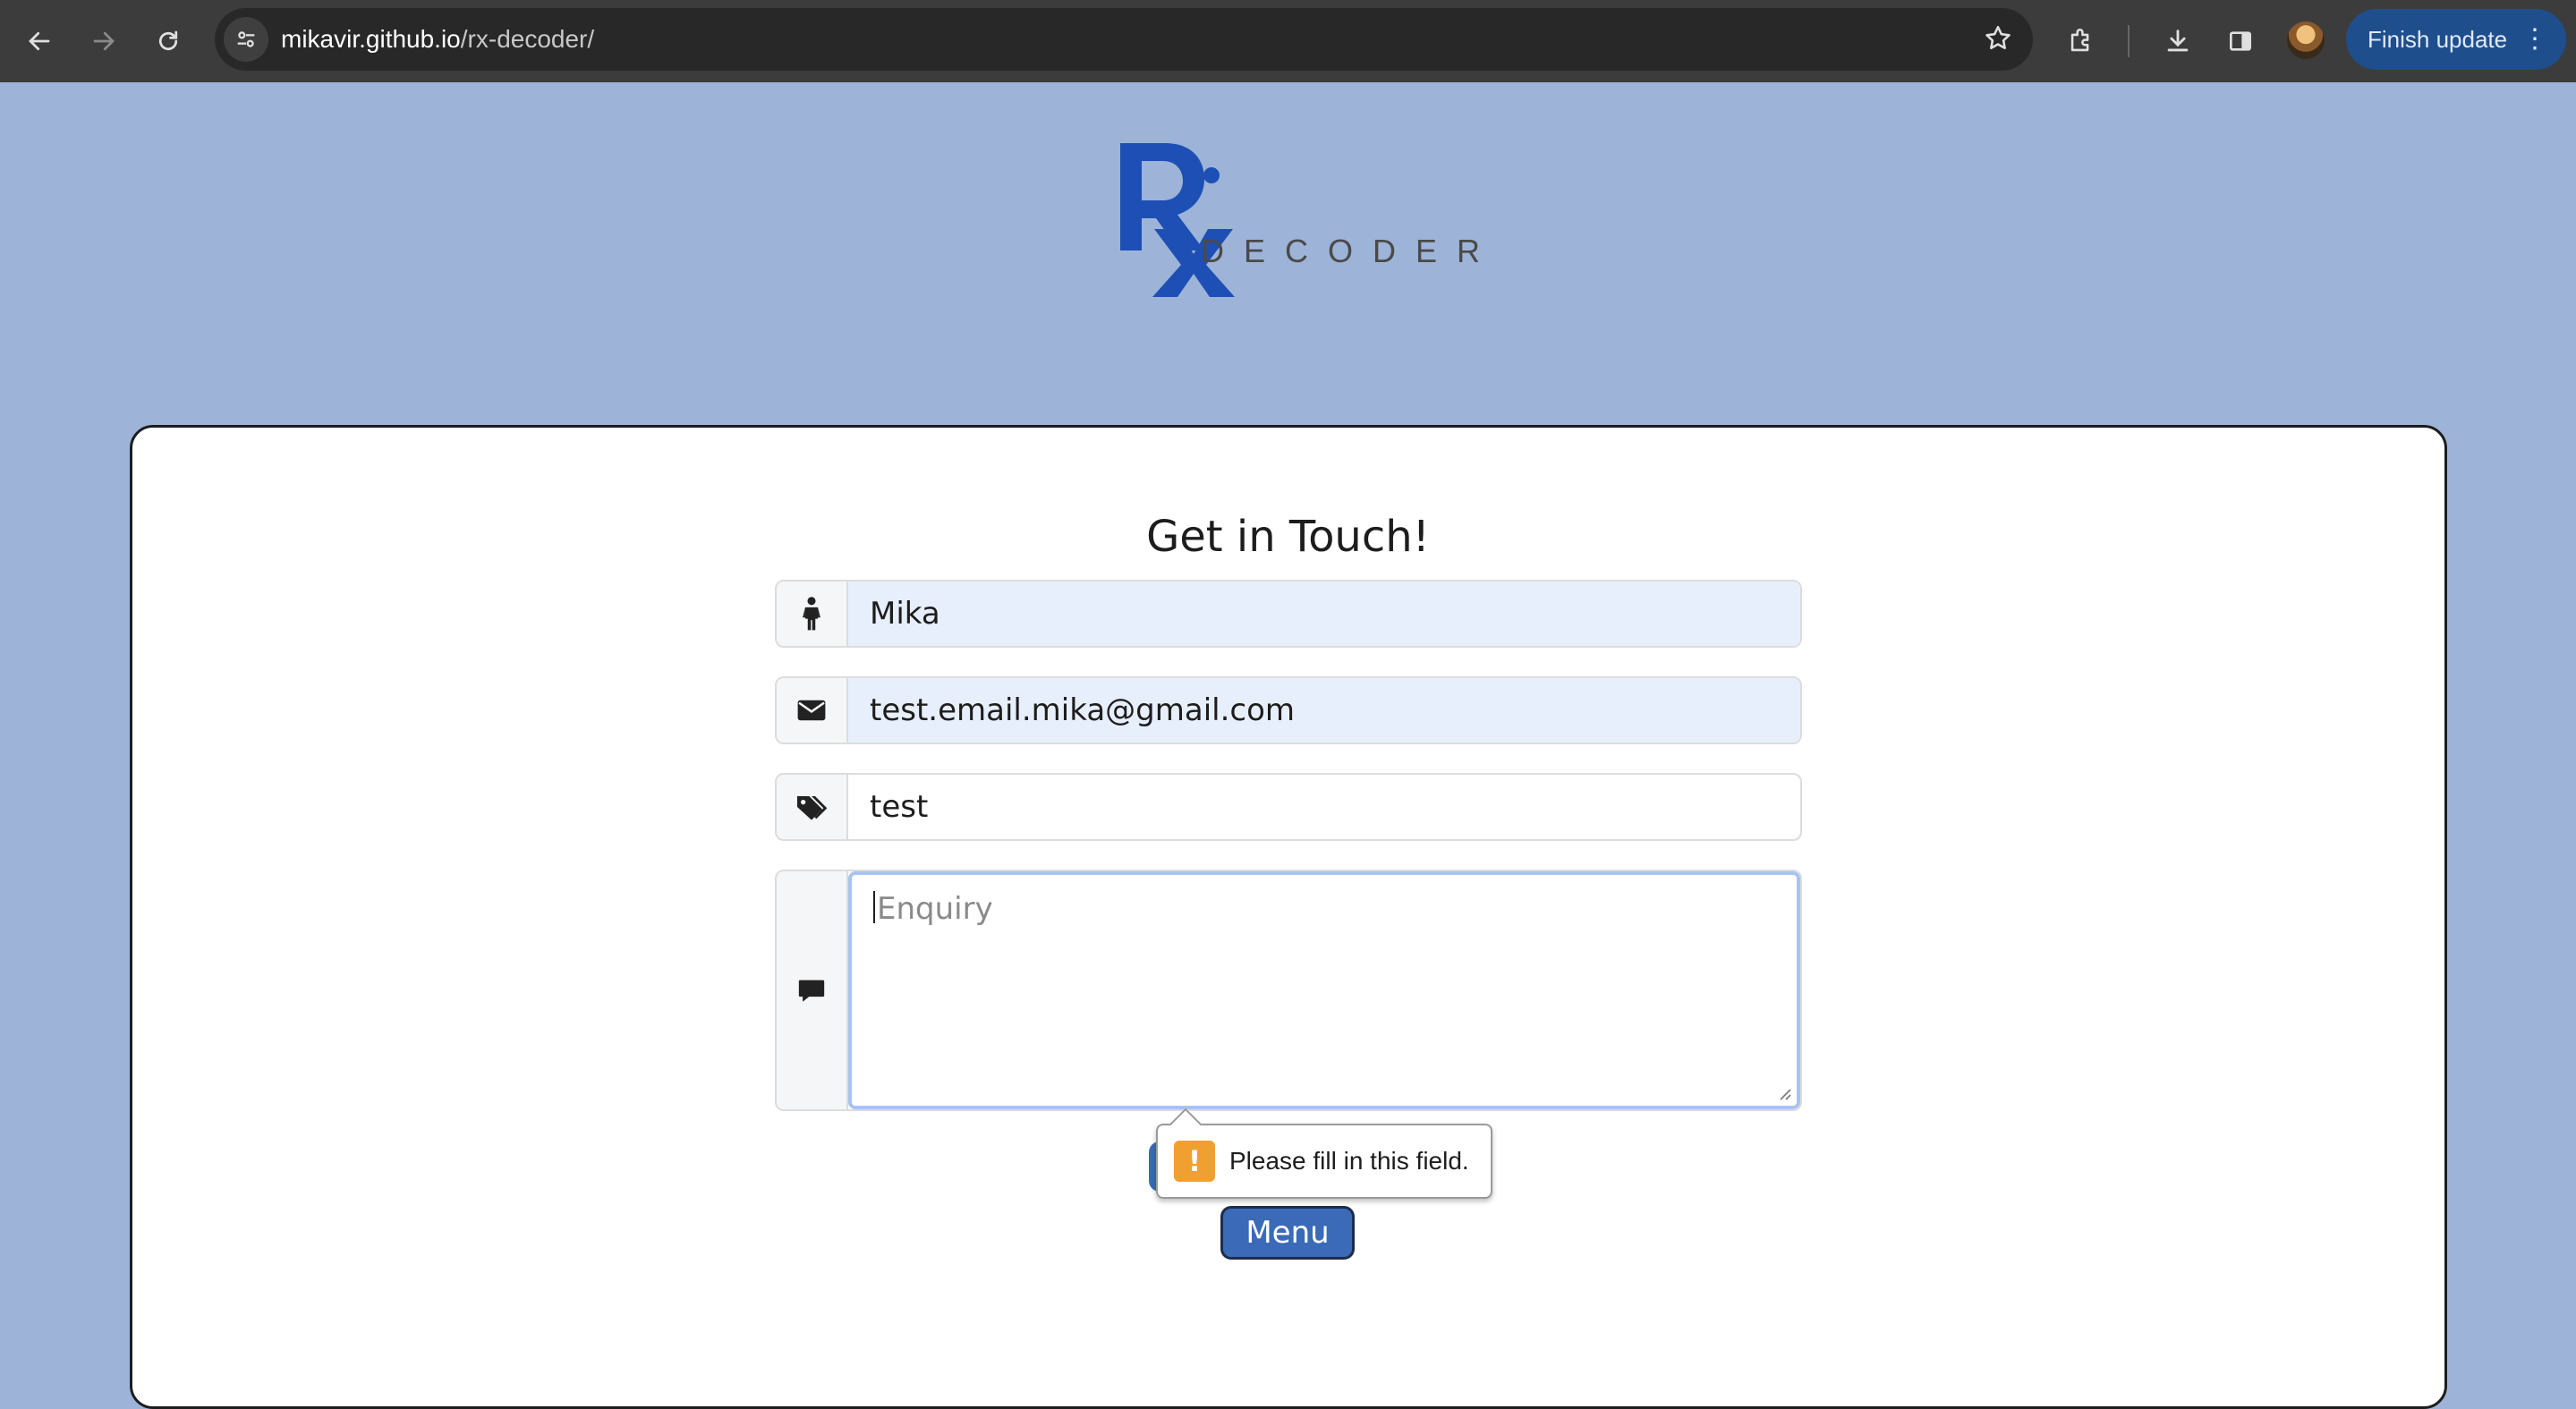 This screenshot has height=1409, width=2576. Describe the element at coordinates (2129, 41) in the screenshot. I see `toolbar-divider` at that location.